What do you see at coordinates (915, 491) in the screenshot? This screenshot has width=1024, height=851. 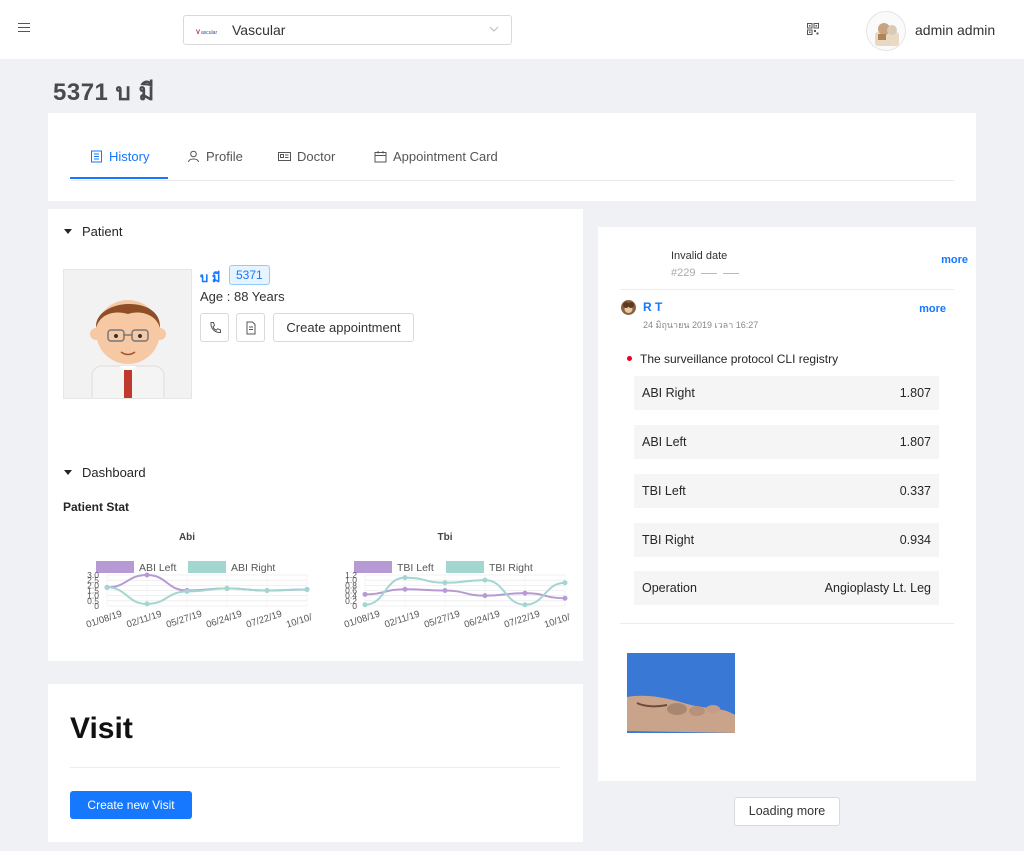 I see `result-value: 0.337` at bounding box center [915, 491].